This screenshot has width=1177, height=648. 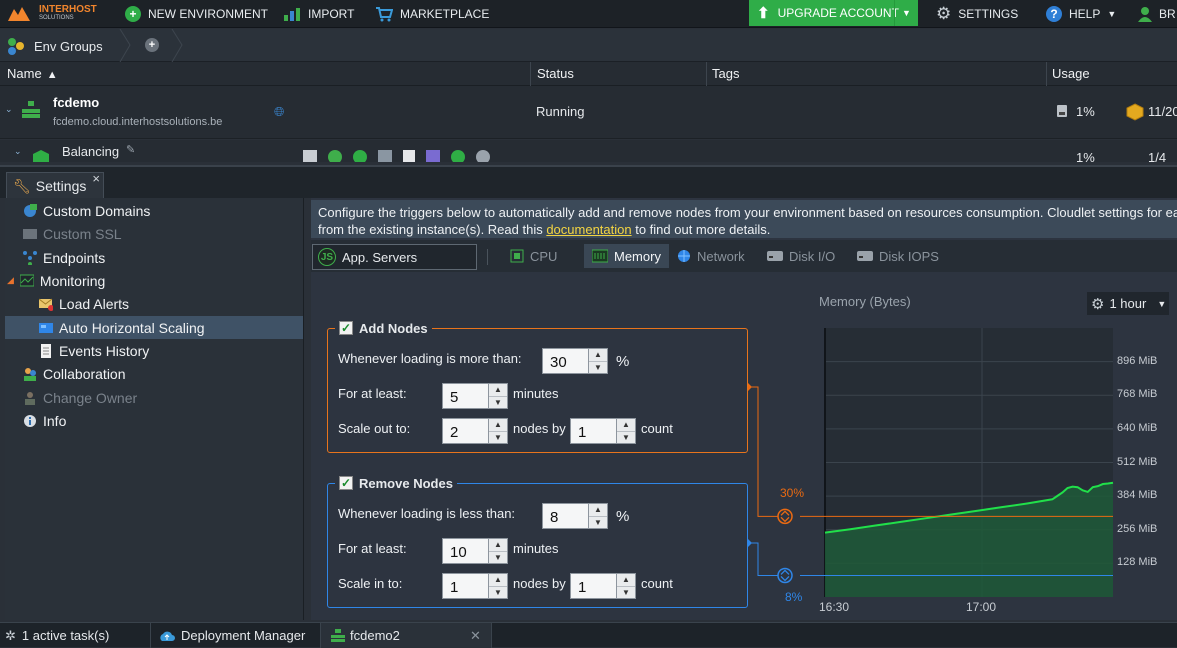 I want to click on tab-memory: Memory, so click(x=626, y=256).